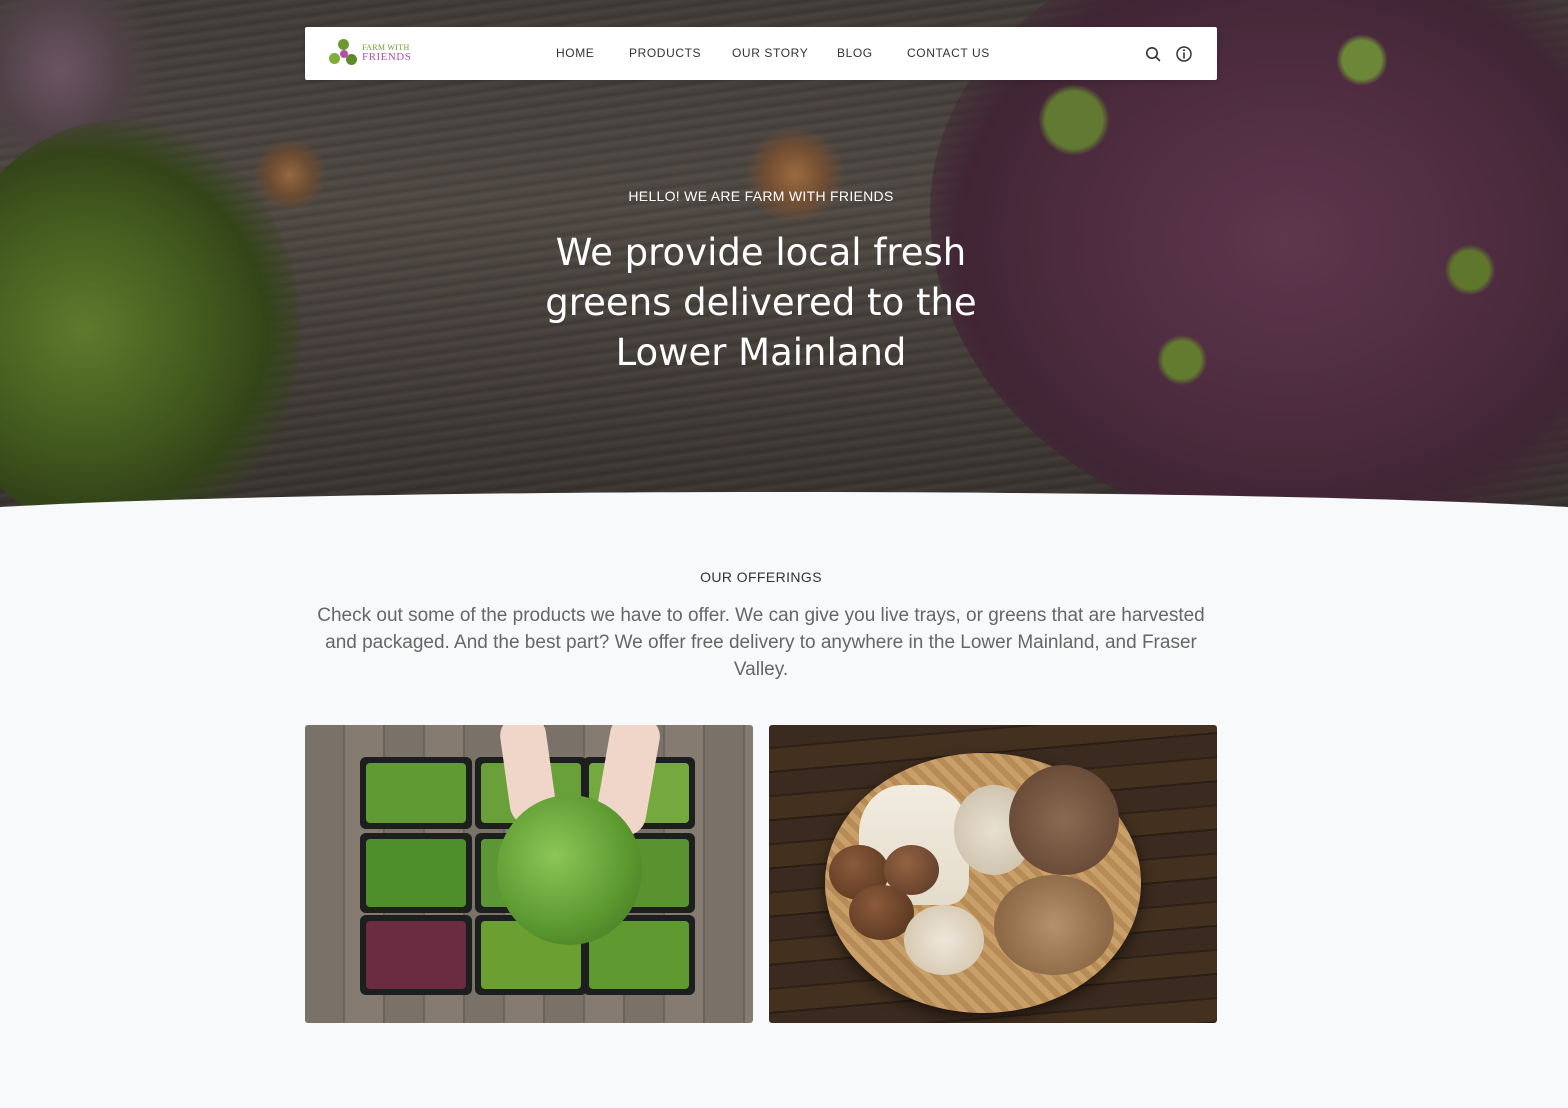  Describe the element at coordinates (761, 577) in the screenshot. I see `section-label: OUR OFFERINGS` at that location.